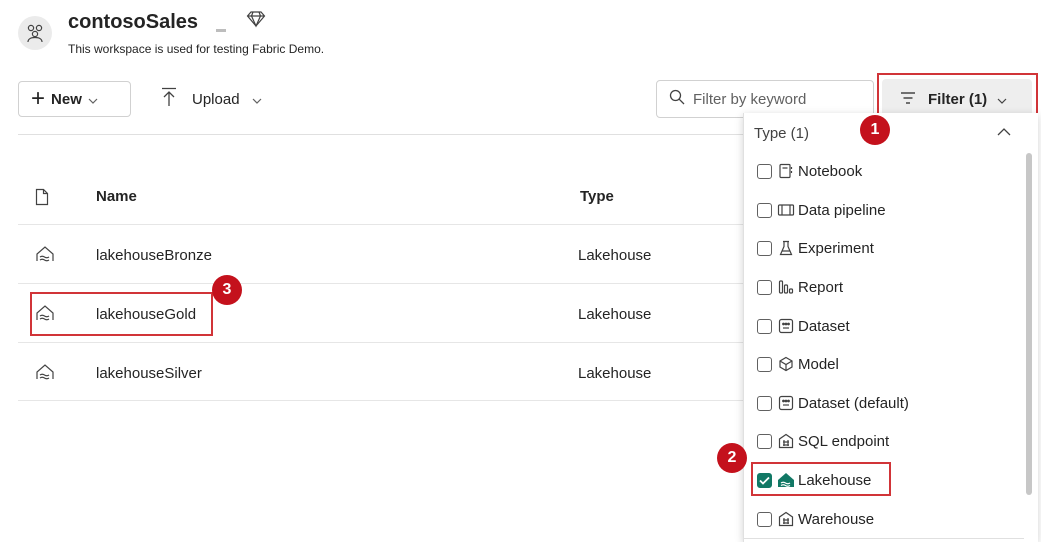 This screenshot has width=1041, height=542. I want to click on upload-button: Upload, so click(211, 99).